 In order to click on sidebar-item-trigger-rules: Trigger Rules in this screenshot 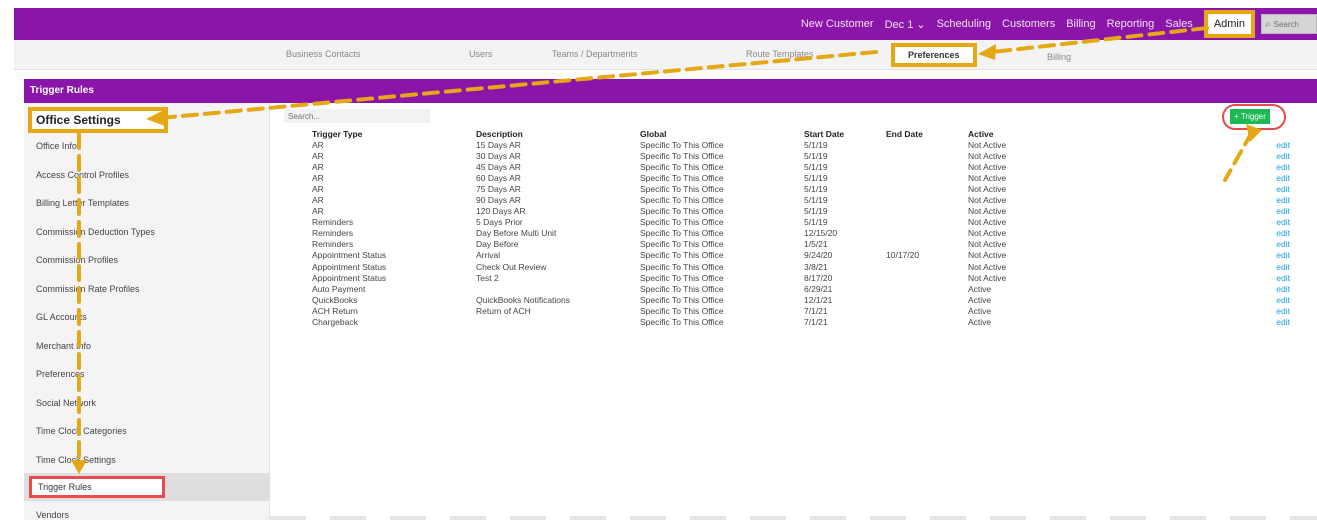, I will do `click(97, 487)`.